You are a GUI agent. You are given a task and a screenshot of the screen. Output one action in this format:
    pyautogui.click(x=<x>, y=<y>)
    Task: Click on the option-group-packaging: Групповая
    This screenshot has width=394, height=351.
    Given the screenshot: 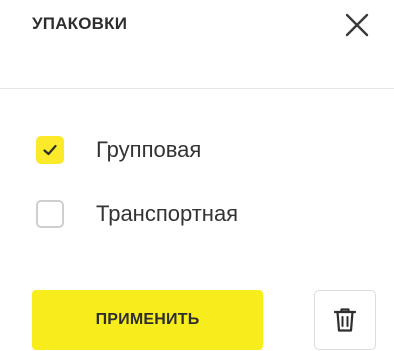 What is the action you would take?
    pyautogui.click(x=118, y=150)
    